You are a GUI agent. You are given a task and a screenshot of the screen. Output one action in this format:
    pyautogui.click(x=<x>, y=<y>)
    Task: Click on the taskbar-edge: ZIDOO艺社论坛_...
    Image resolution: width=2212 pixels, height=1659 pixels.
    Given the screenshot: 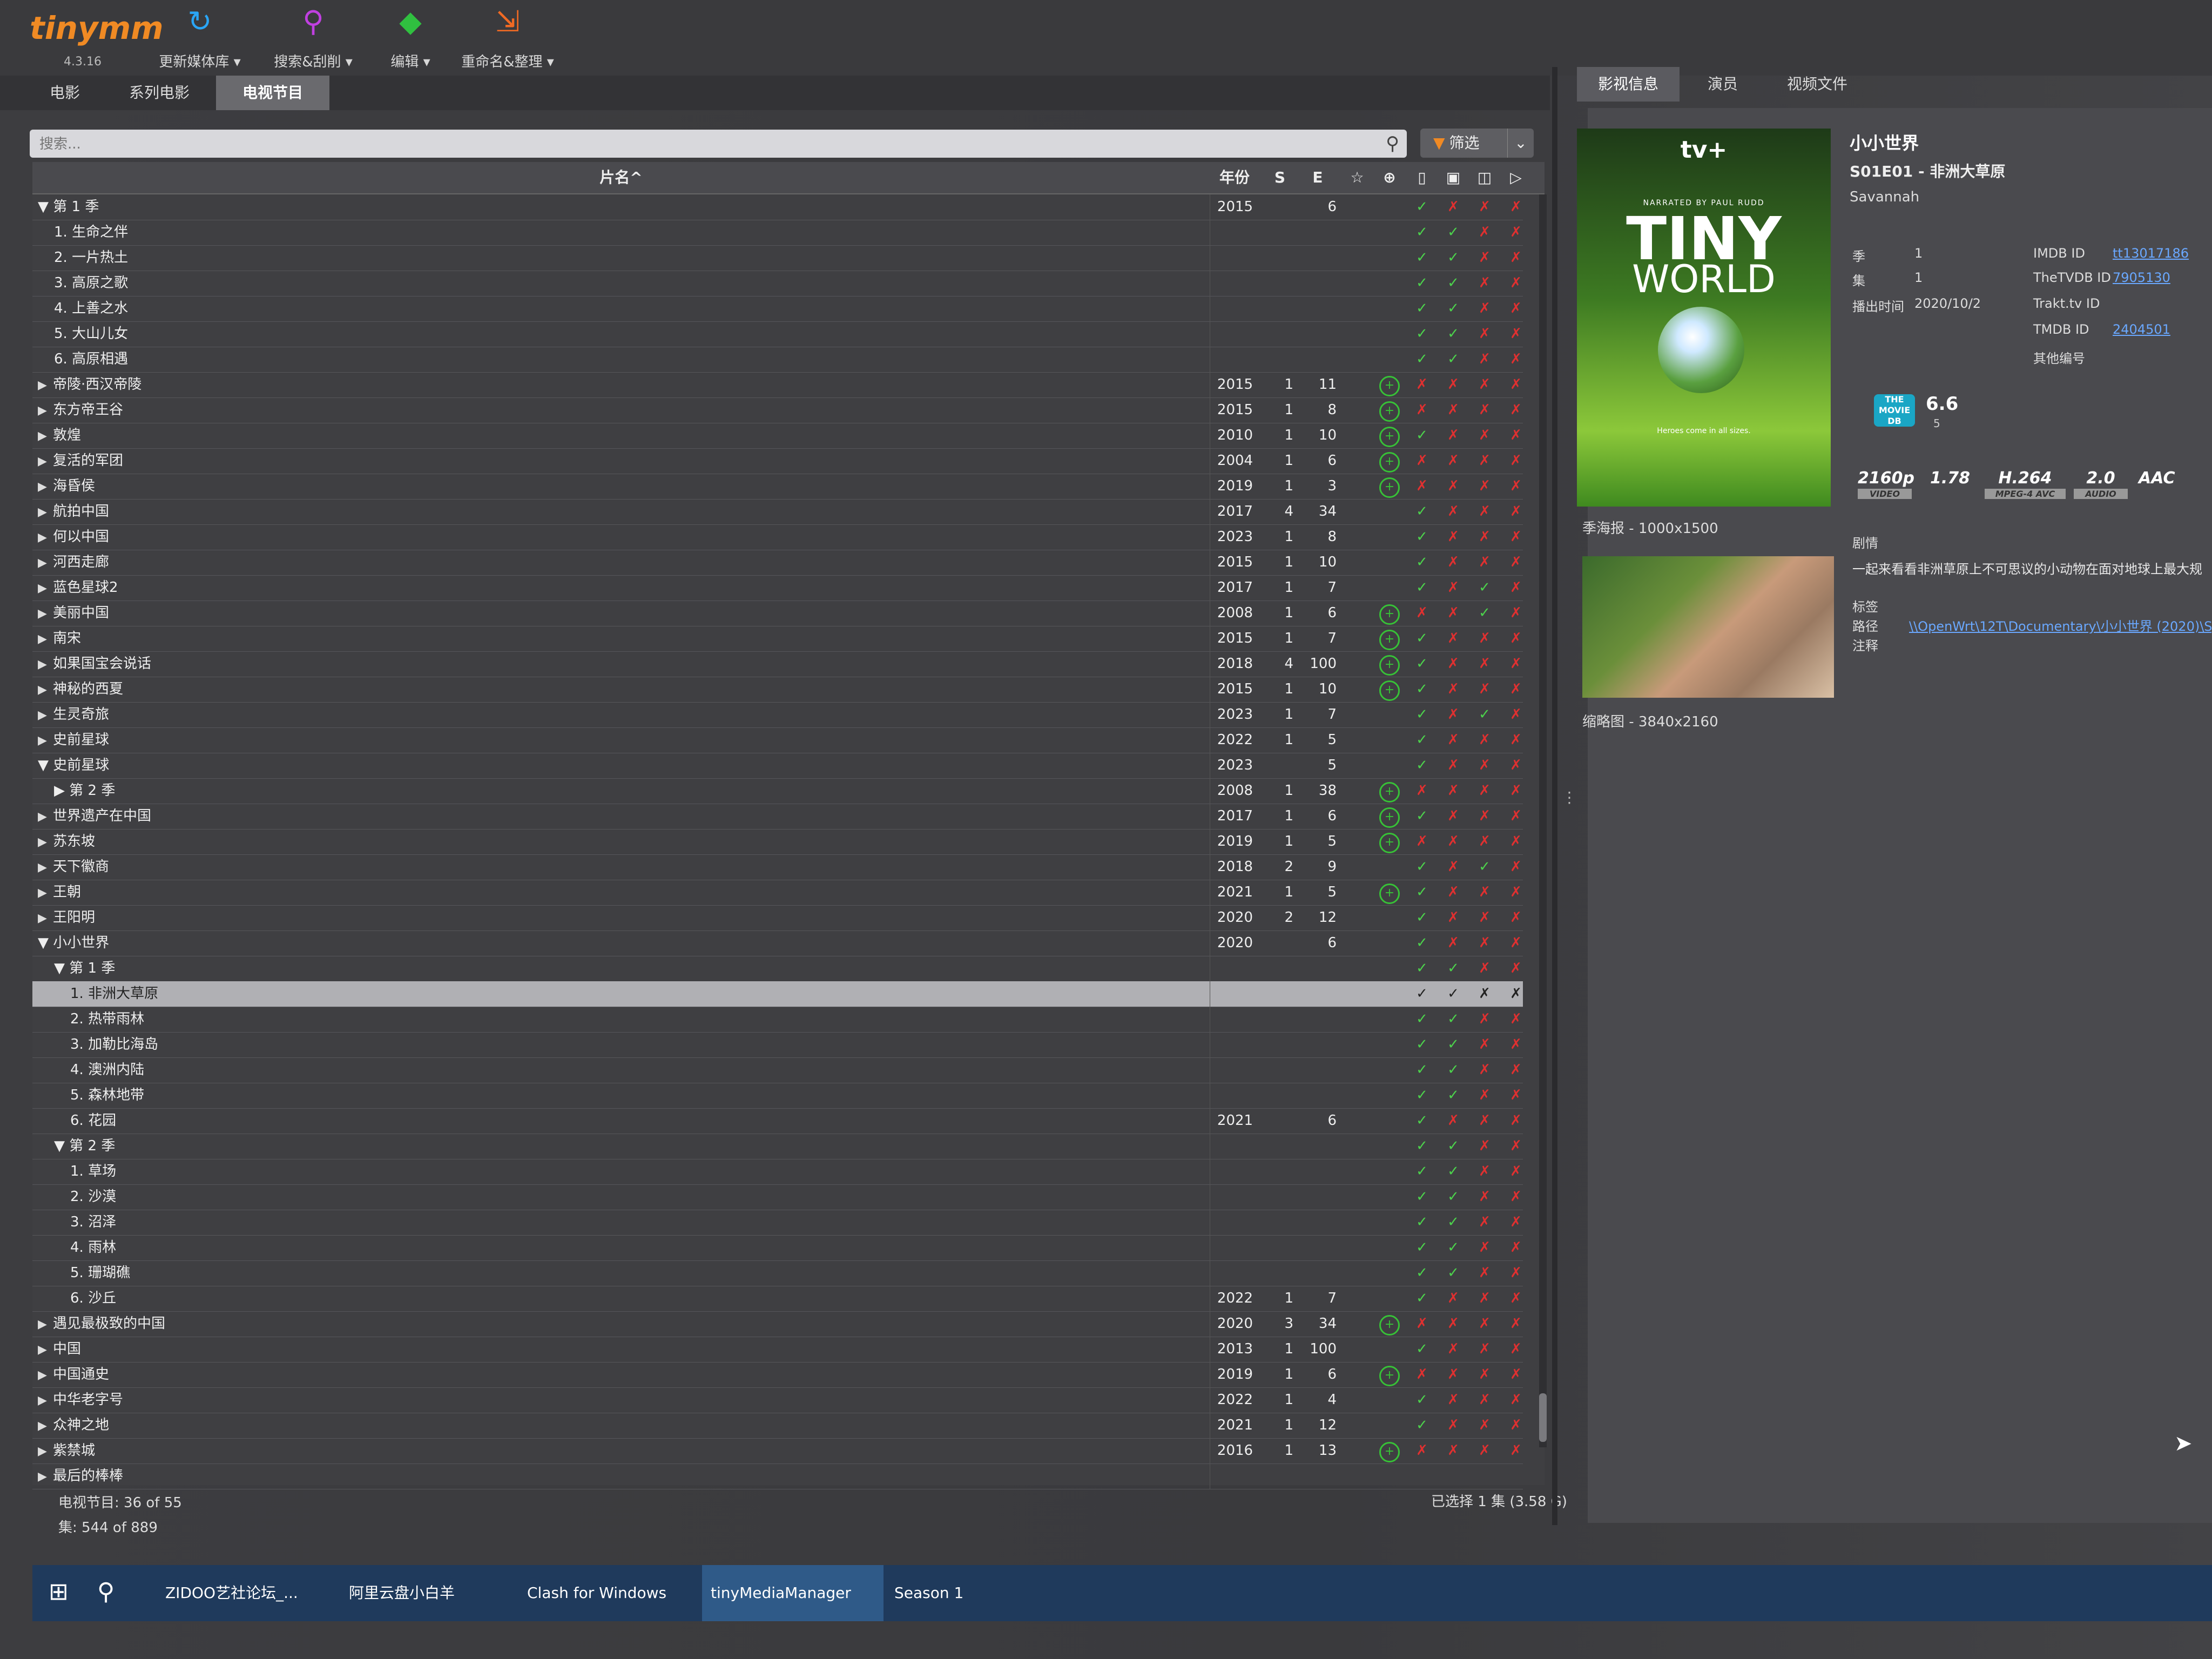 What is the action you would take?
    pyautogui.click(x=247, y=1593)
    